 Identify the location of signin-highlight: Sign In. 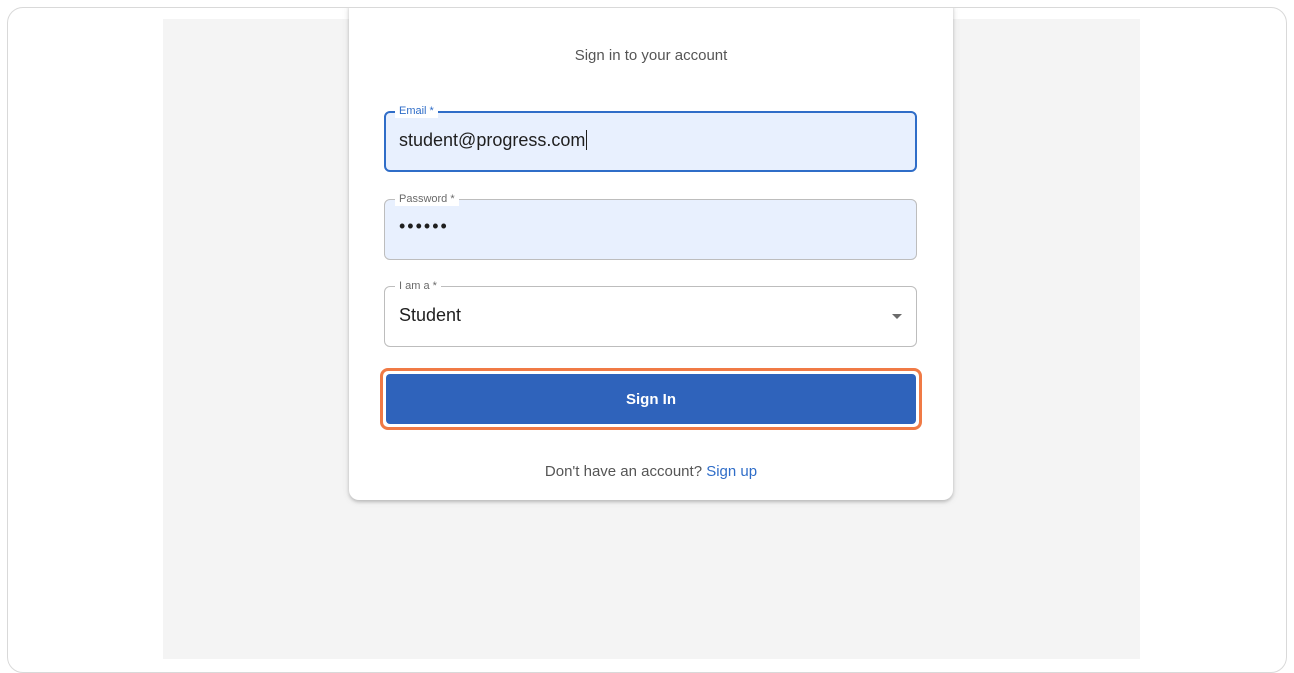
(651, 399).